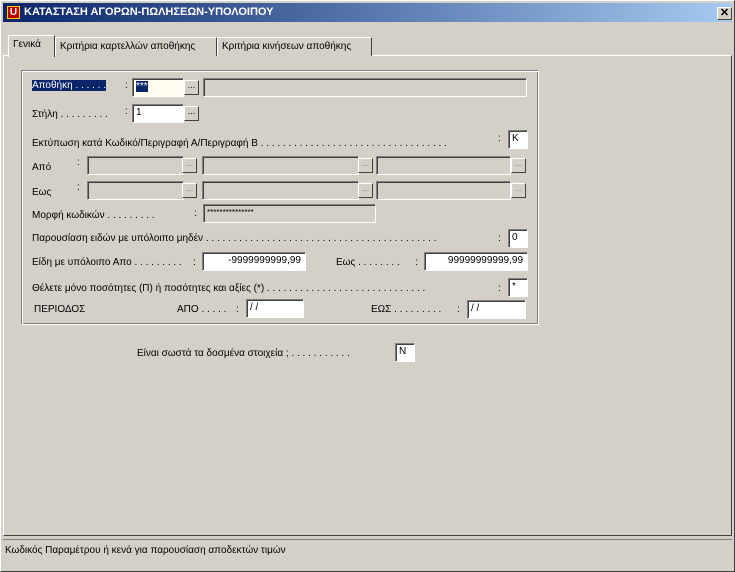  What do you see at coordinates (458, 309) in the screenshot?
I see `period-to-colon: :` at bounding box center [458, 309].